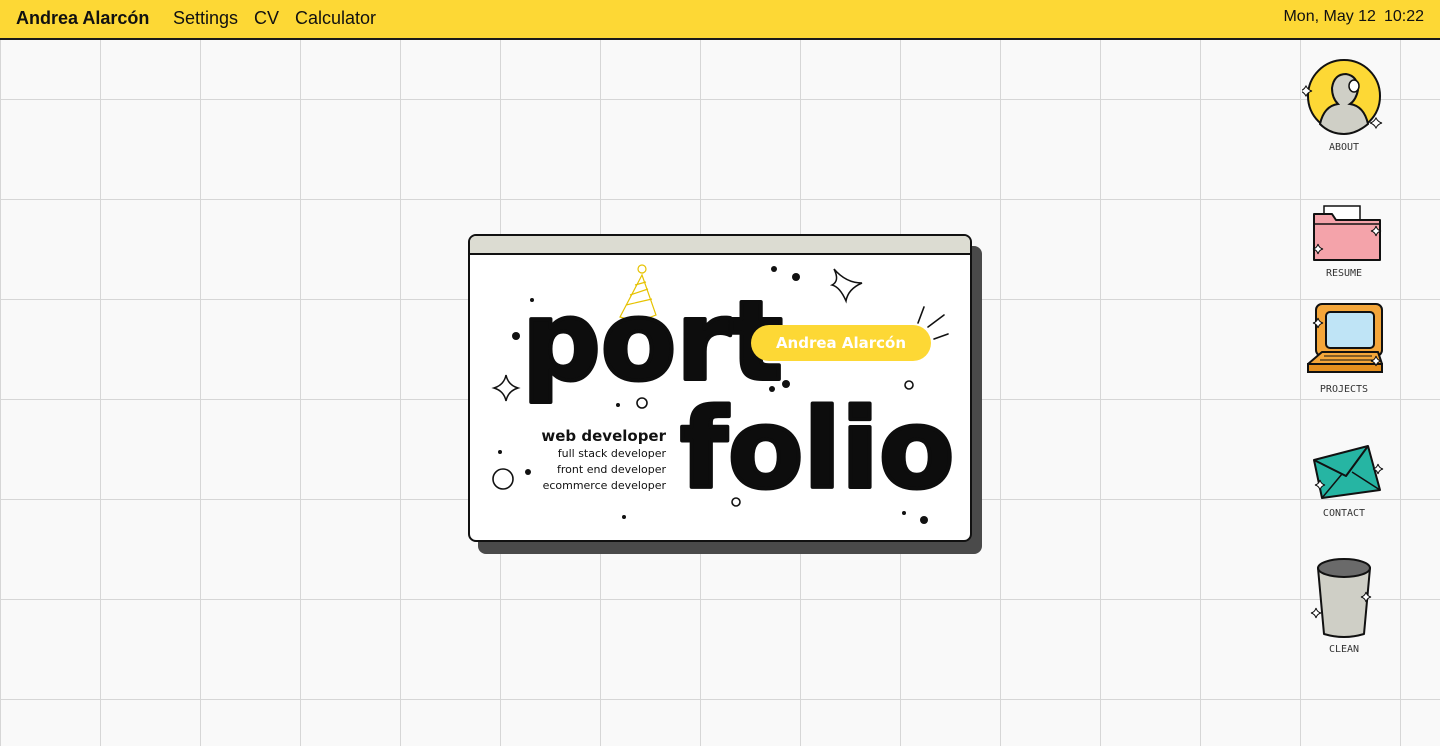 This screenshot has height=746, width=1440. I want to click on desktop-icon-label: RESUME, so click(1344, 273).